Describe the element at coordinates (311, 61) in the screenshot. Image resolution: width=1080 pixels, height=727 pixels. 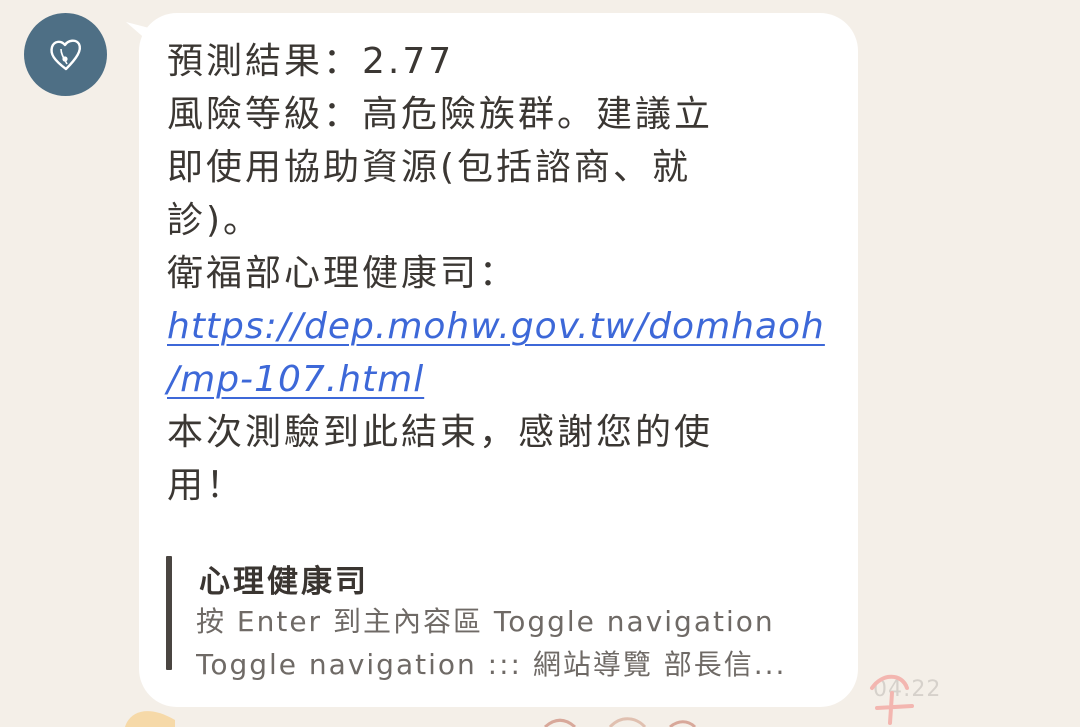
I see `message-line: 預測結果：2.77` at that location.